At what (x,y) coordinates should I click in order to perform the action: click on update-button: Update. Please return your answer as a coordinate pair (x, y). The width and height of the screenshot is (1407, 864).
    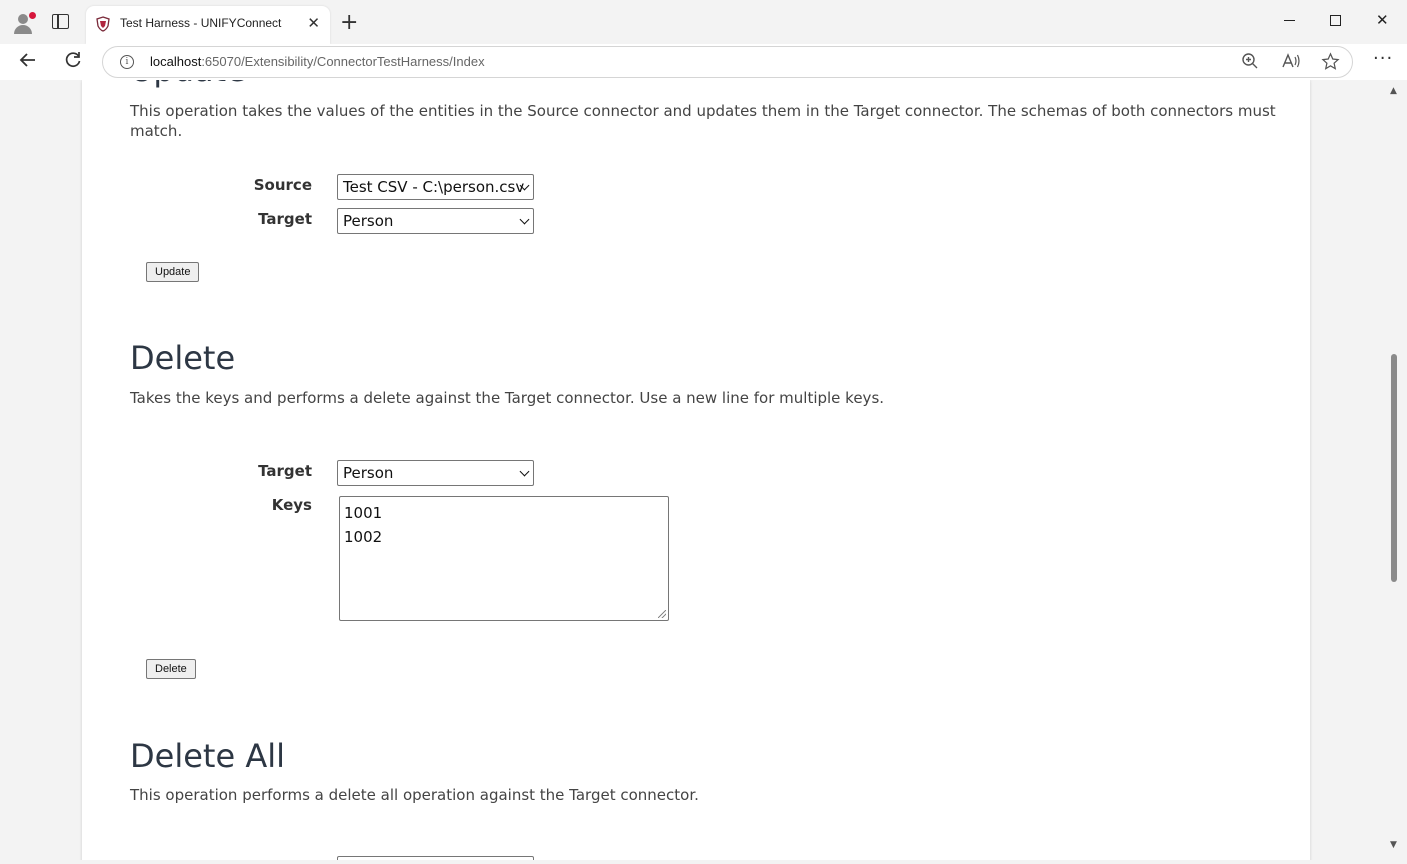
    Looking at the image, I should click on (173, 272).